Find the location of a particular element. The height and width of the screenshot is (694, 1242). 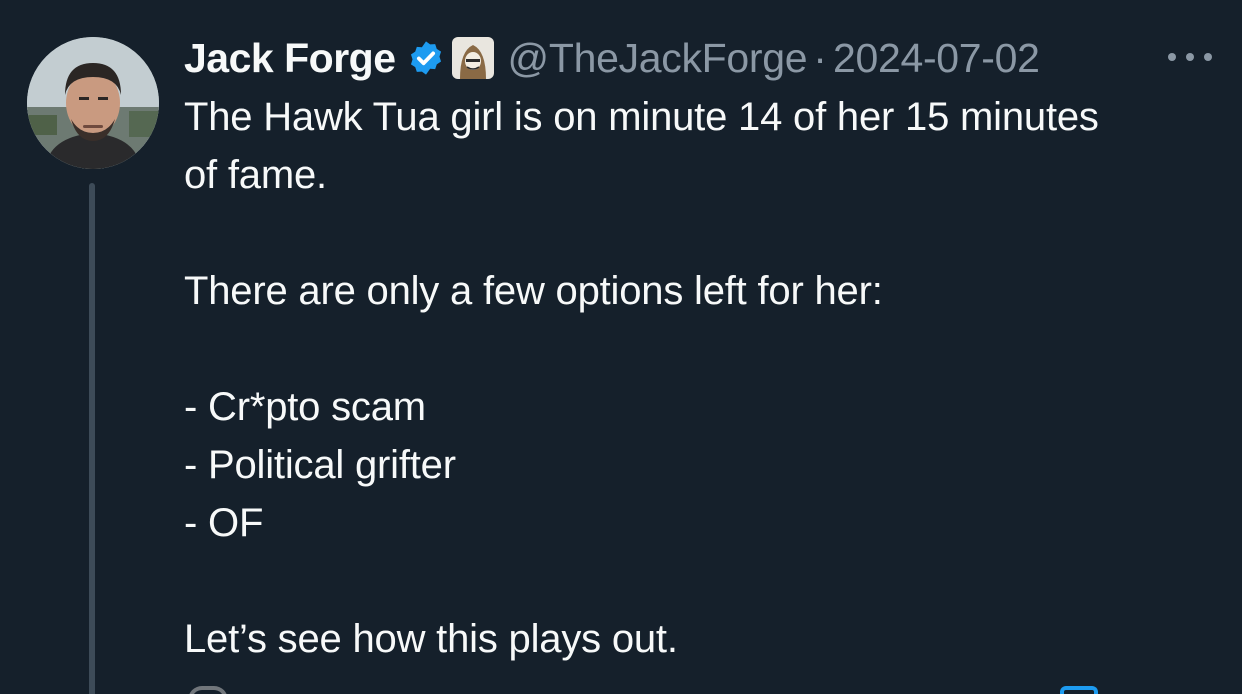

thread-line is located at coordinates (92, 438).